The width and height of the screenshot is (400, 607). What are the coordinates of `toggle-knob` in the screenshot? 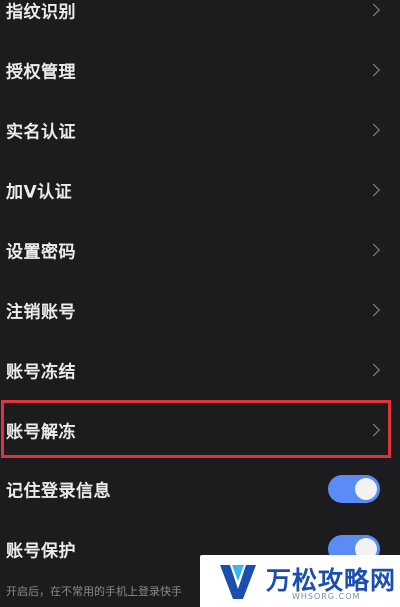 It's located at (366, 489).